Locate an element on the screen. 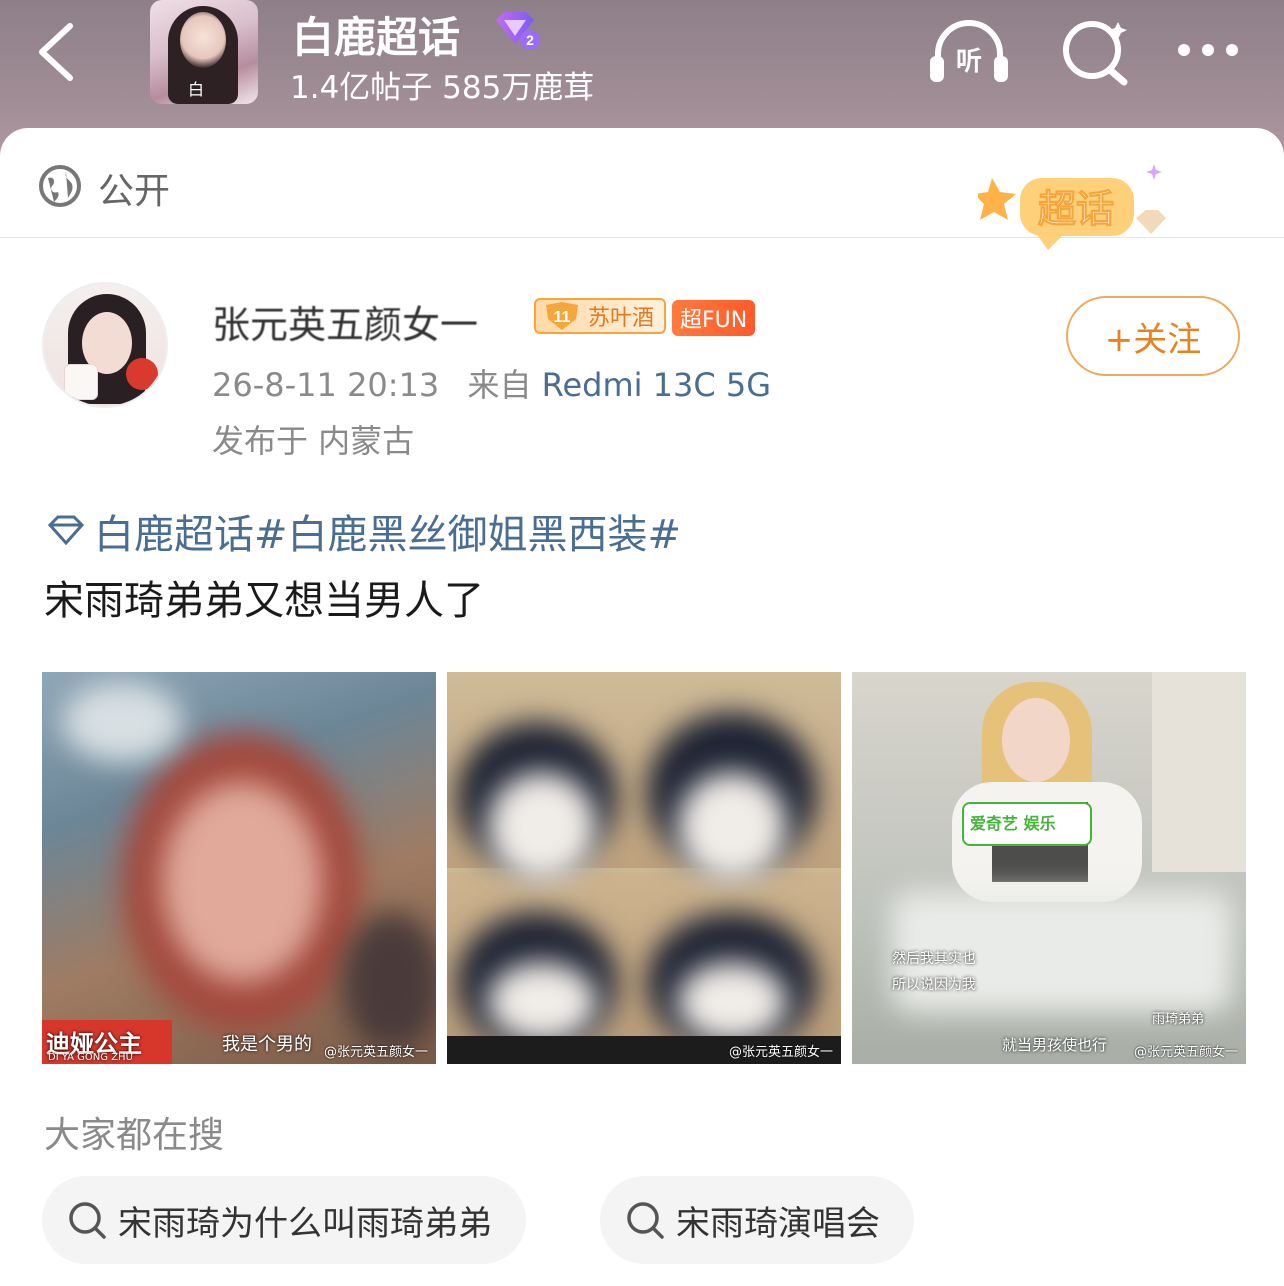 The image size is (1284, 1286). author-name: 张元英五颜女一 is located at coordinates (345, 321).